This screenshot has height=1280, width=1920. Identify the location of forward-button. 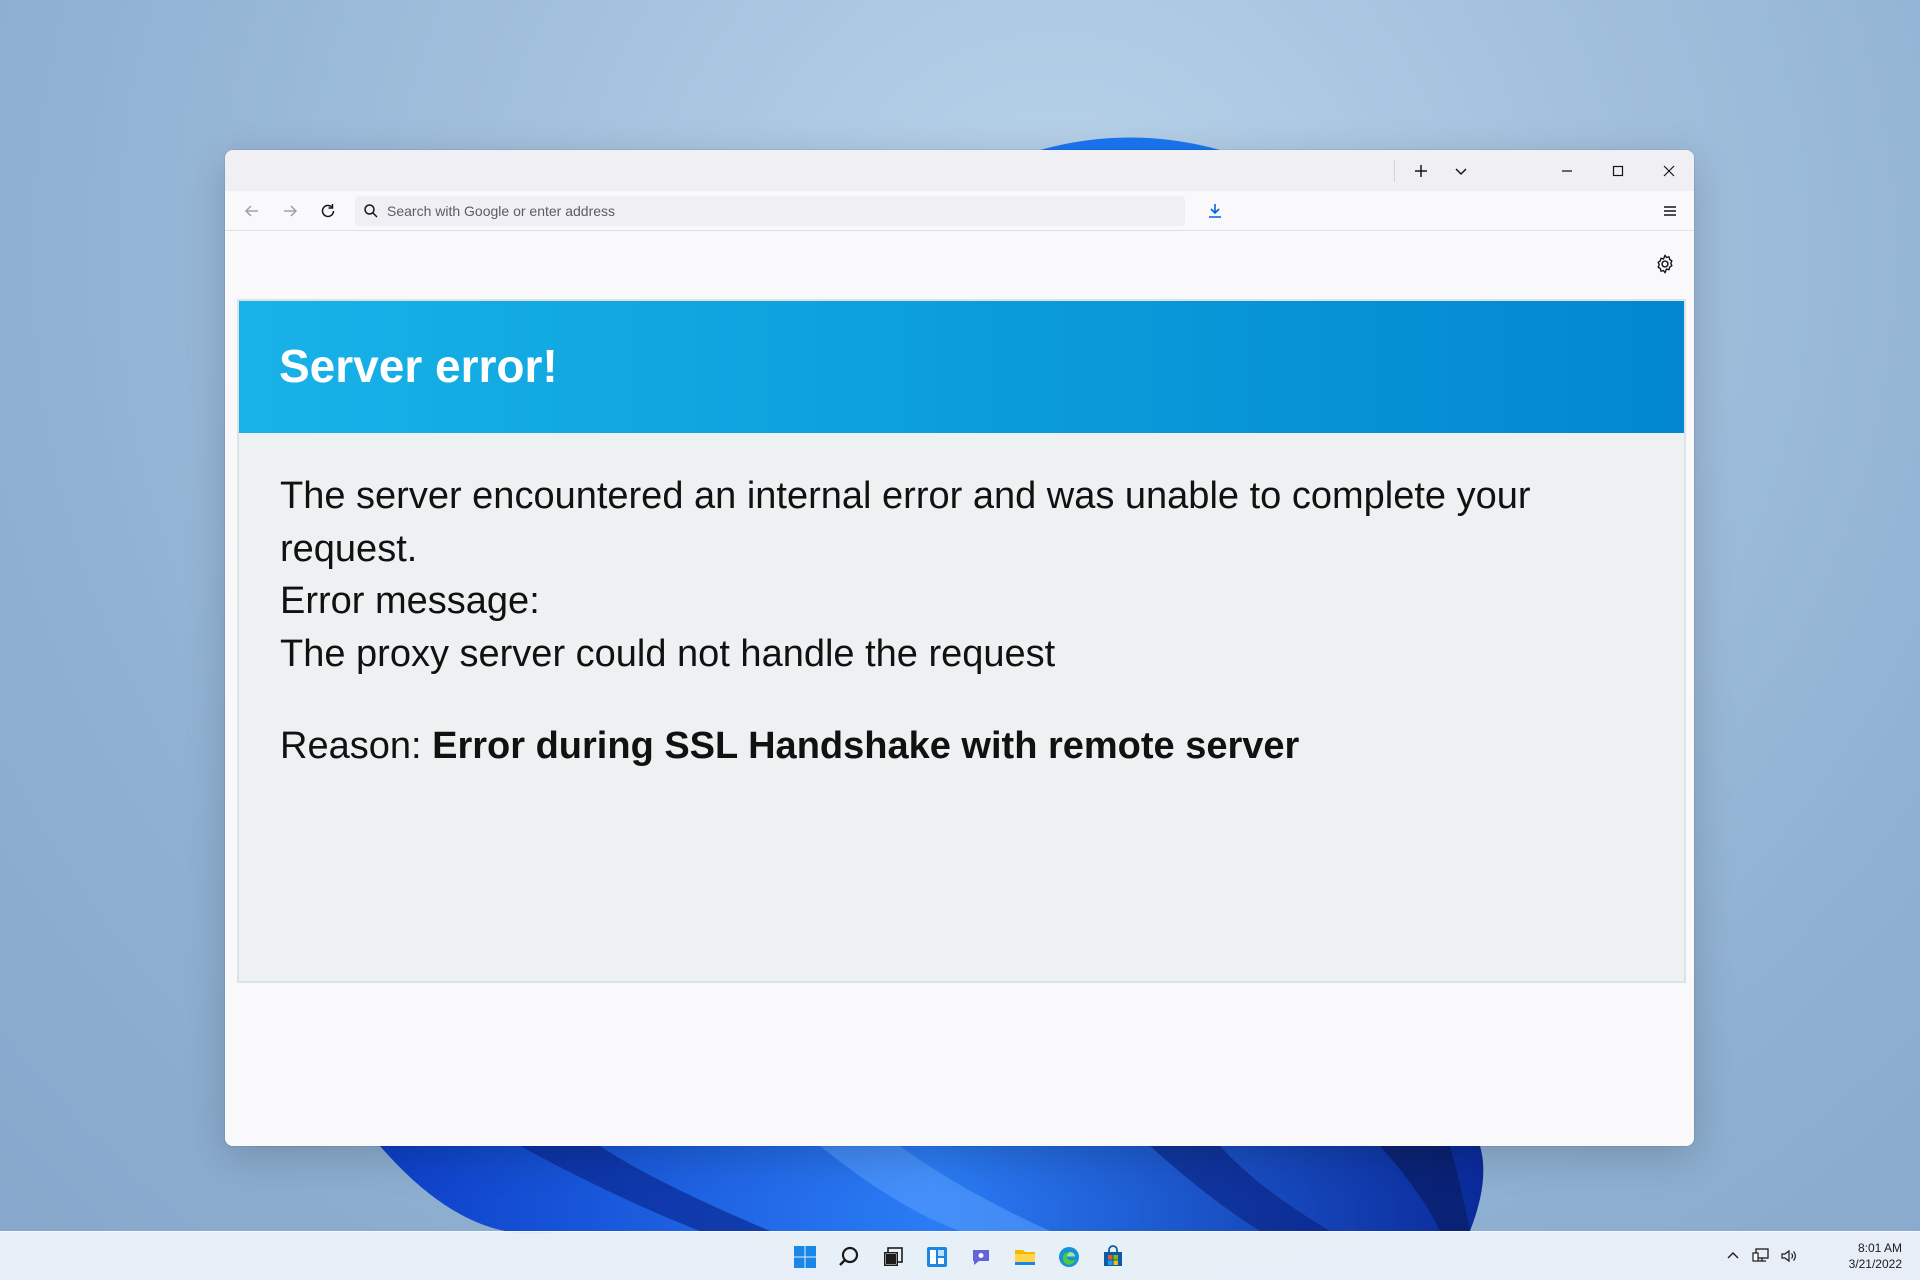
(290, 211).